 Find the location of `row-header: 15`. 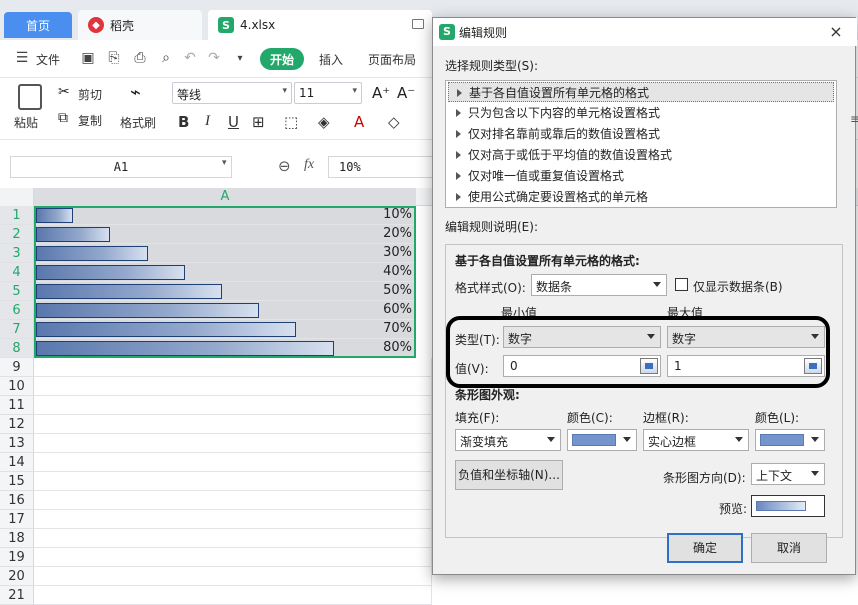

row-header: 15 is located at coordinates (17, 481).